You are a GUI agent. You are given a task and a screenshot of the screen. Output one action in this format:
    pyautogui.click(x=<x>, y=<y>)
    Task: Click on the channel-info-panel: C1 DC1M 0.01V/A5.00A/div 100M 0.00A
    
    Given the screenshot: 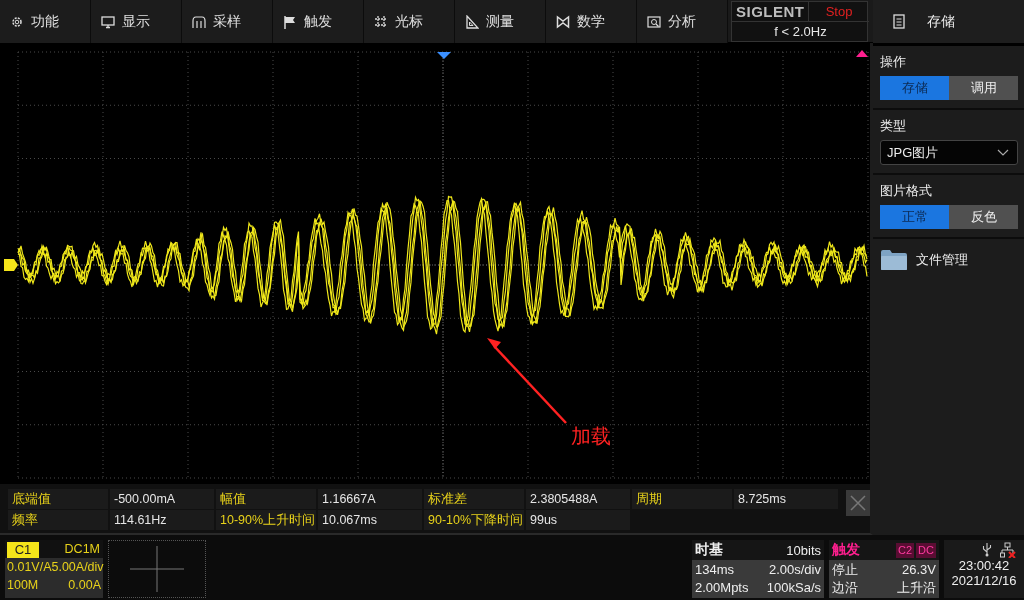 What is the action you would take?
    pyautogui.click(x=54, y=569)
    